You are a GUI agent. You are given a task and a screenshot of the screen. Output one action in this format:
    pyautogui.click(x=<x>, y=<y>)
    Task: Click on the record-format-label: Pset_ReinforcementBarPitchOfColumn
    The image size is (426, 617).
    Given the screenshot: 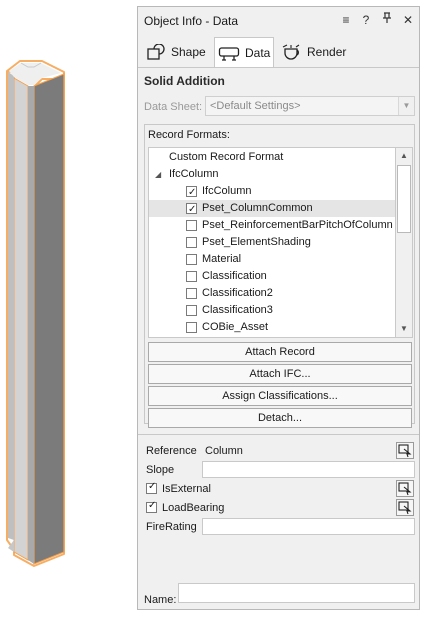 What is the action you would take?
    pyautogui.click(x=297, y=225)
    